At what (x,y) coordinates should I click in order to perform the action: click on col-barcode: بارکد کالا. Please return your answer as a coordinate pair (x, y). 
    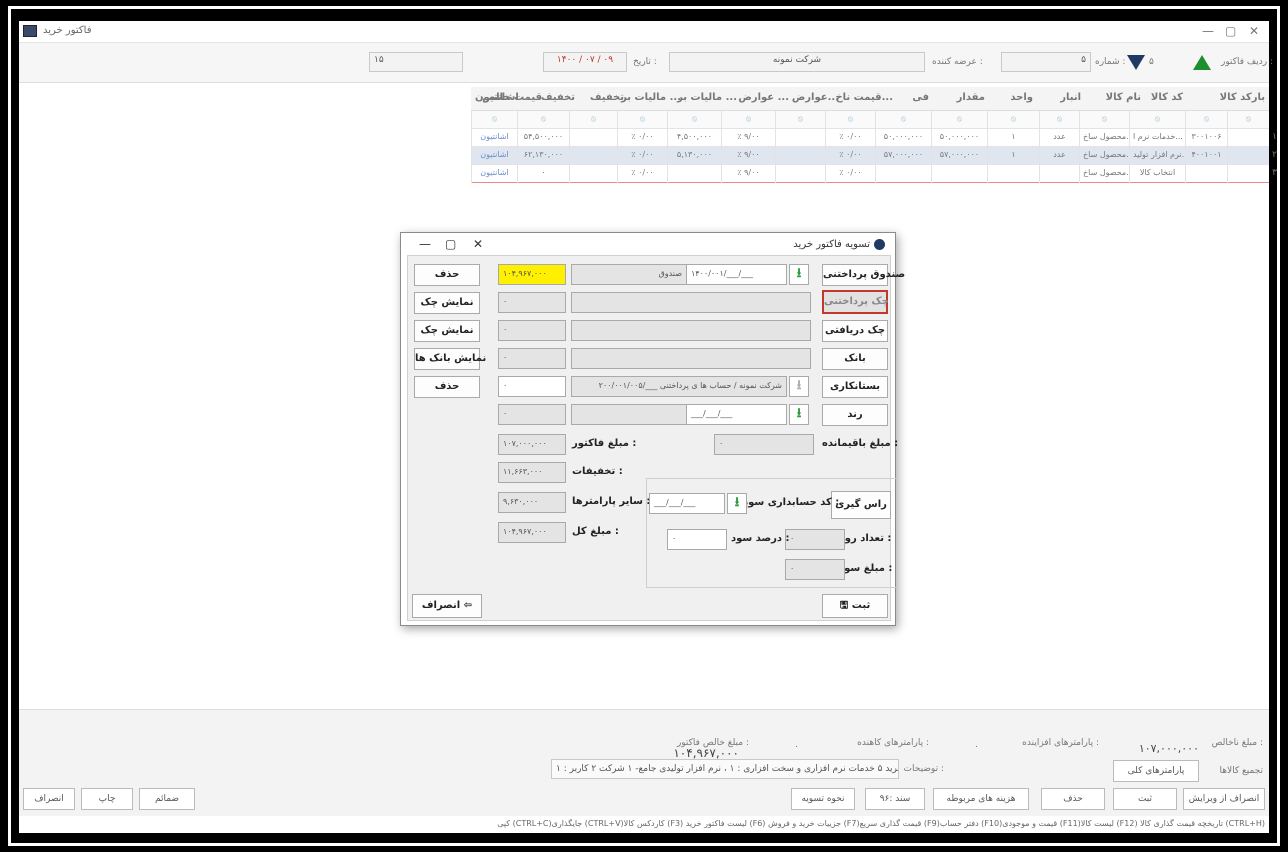
    Looking at the image, I should click on (1242, 97).